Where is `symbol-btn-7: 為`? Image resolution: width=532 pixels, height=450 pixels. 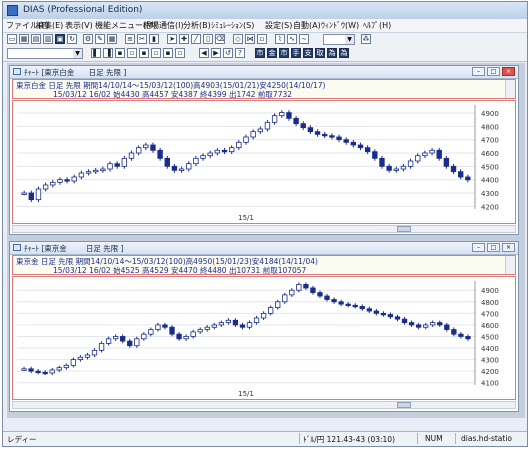 symbol-btn-7: 為 is located at coordinates (332, 53).